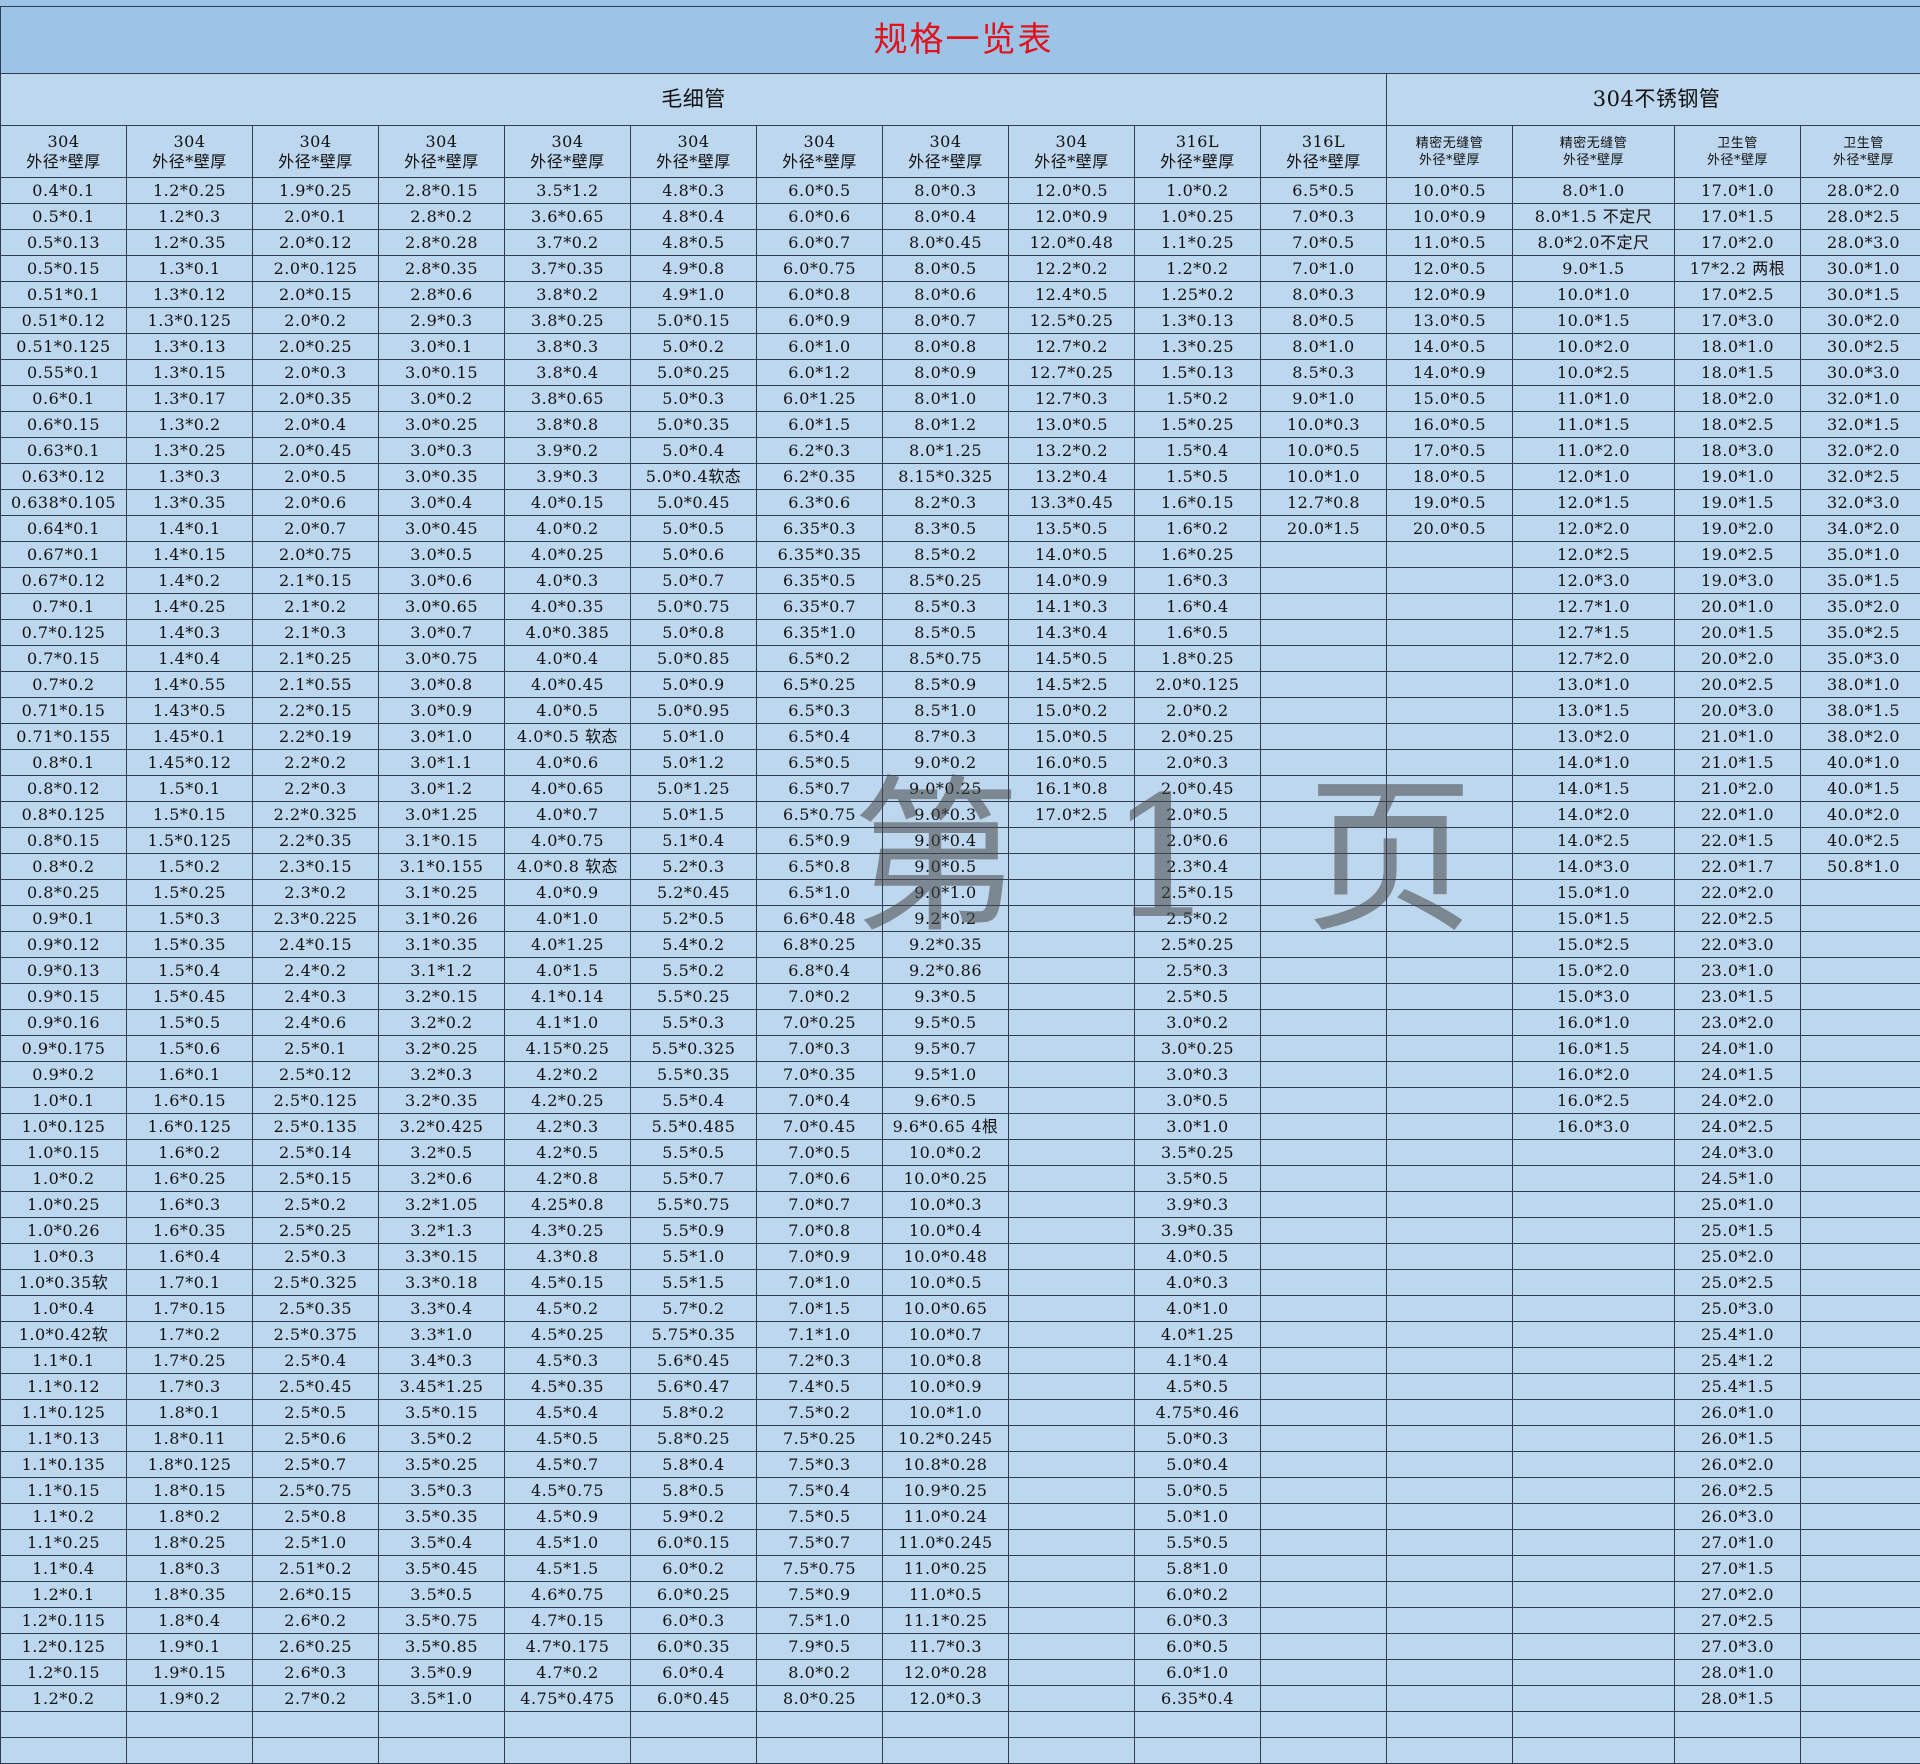  I want to click on table-cell: 3.0*0.3, so click(1198, 1075).